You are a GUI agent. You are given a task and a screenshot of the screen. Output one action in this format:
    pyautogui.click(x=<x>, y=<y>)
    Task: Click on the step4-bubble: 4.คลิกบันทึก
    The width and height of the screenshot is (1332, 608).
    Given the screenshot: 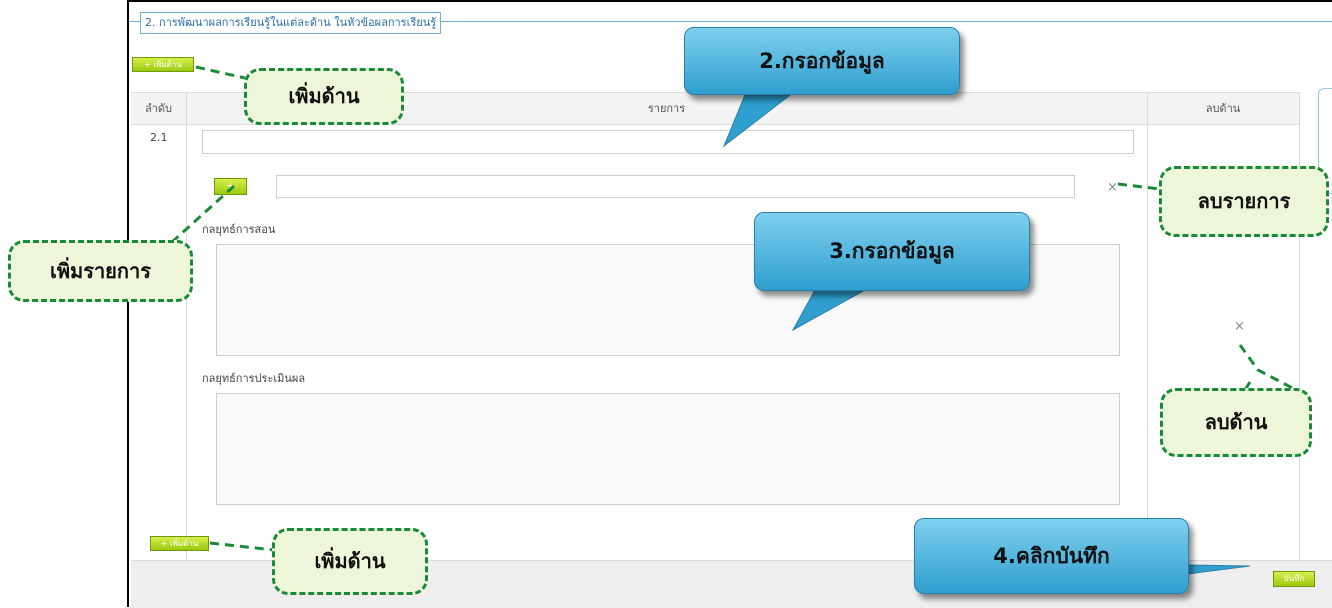 What is the action you would take?
    pyautogui.click(x=1051, y=556)
    